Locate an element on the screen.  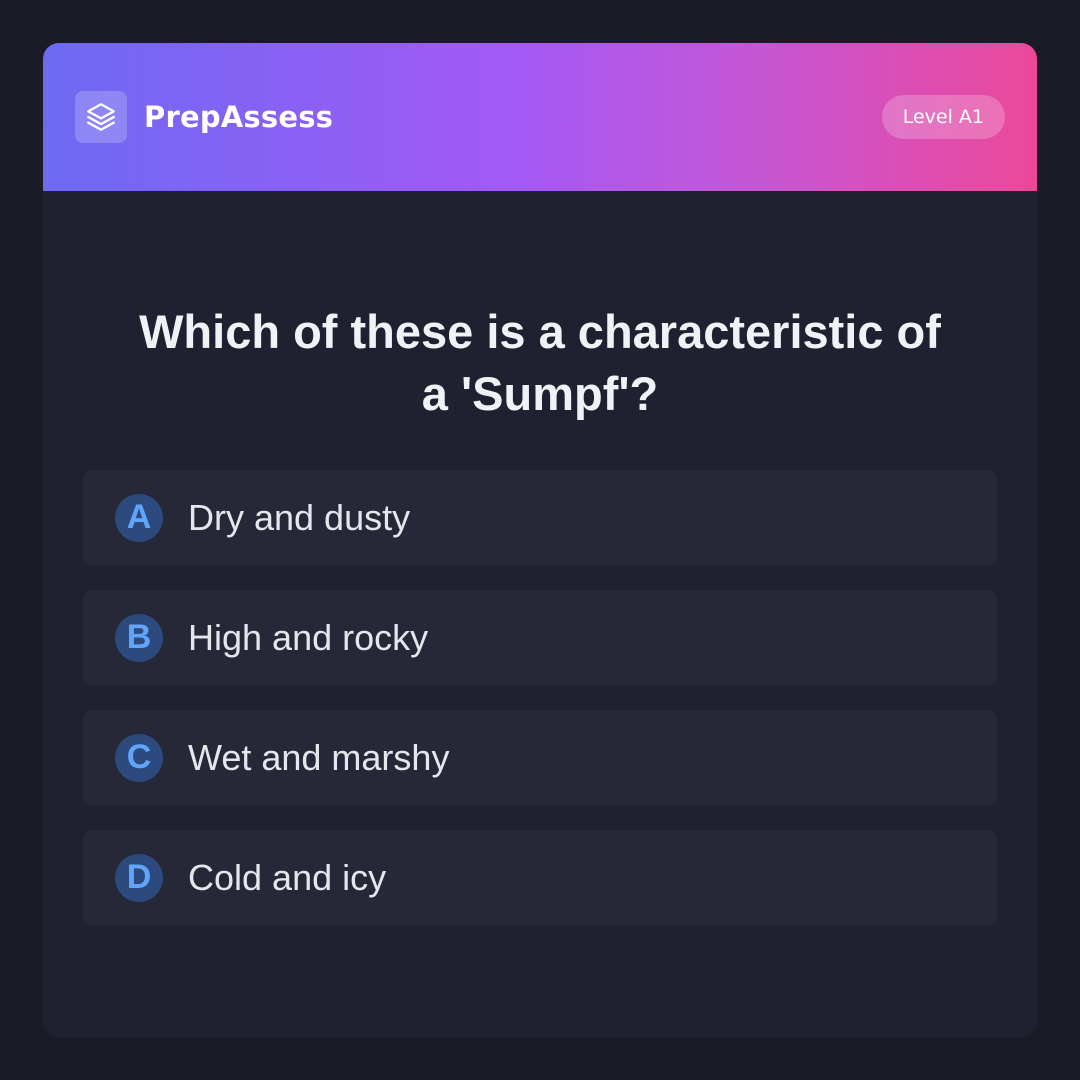
option-b: B High and rocky is located at coordinates (540, 637).